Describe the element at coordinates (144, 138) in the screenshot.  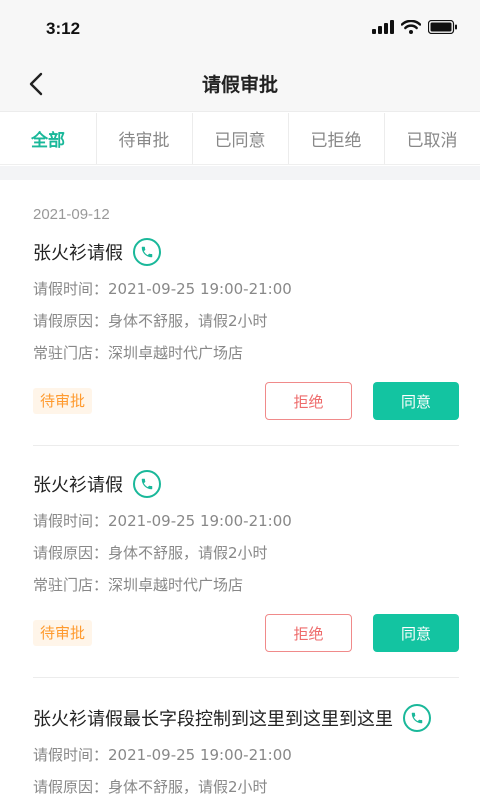
I see `tab-pending: 待审批` at that location.